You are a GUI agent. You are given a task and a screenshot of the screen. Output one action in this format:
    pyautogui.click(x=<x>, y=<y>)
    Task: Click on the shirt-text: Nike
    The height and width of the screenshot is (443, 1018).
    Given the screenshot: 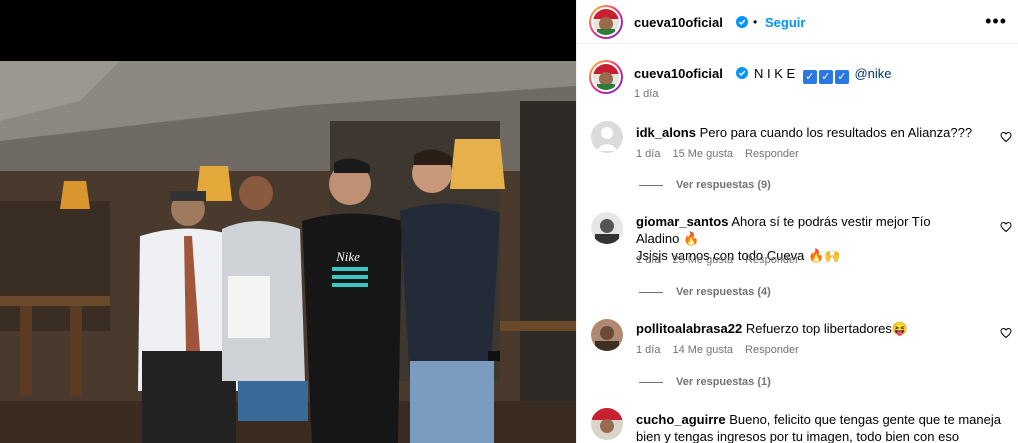 What is the action you would take?
    pyautogui.click(x=347, y=256)
    